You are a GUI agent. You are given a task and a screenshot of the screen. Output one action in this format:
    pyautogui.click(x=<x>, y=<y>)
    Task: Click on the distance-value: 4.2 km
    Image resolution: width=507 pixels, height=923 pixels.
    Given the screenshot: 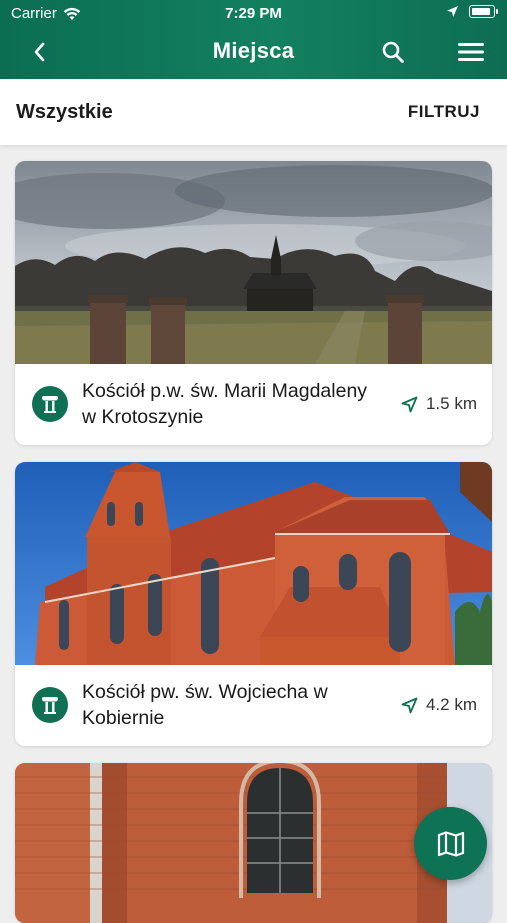 What is the action you would take?
    pyautogui.click(x=451, y=704)
    